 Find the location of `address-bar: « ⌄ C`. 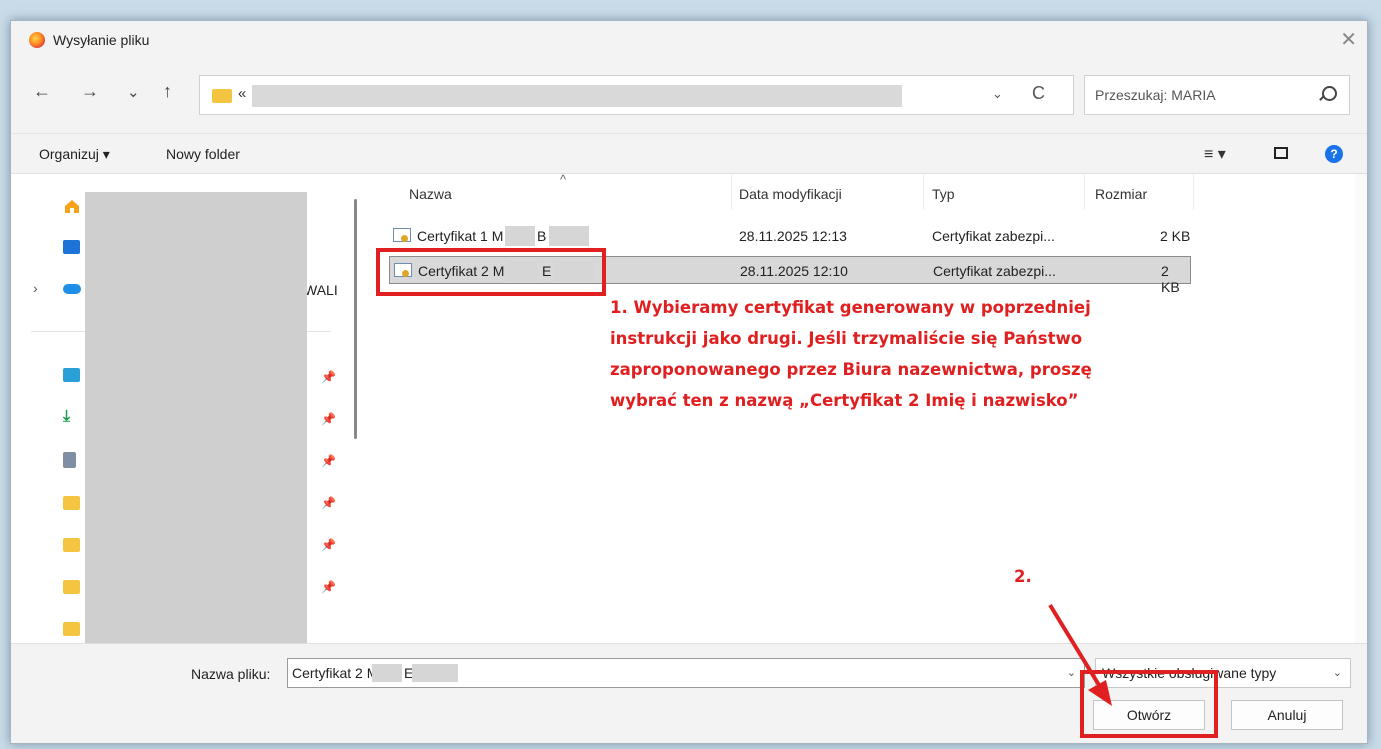

address-bar: « ⌄ C is located at coordinates (636, 95).